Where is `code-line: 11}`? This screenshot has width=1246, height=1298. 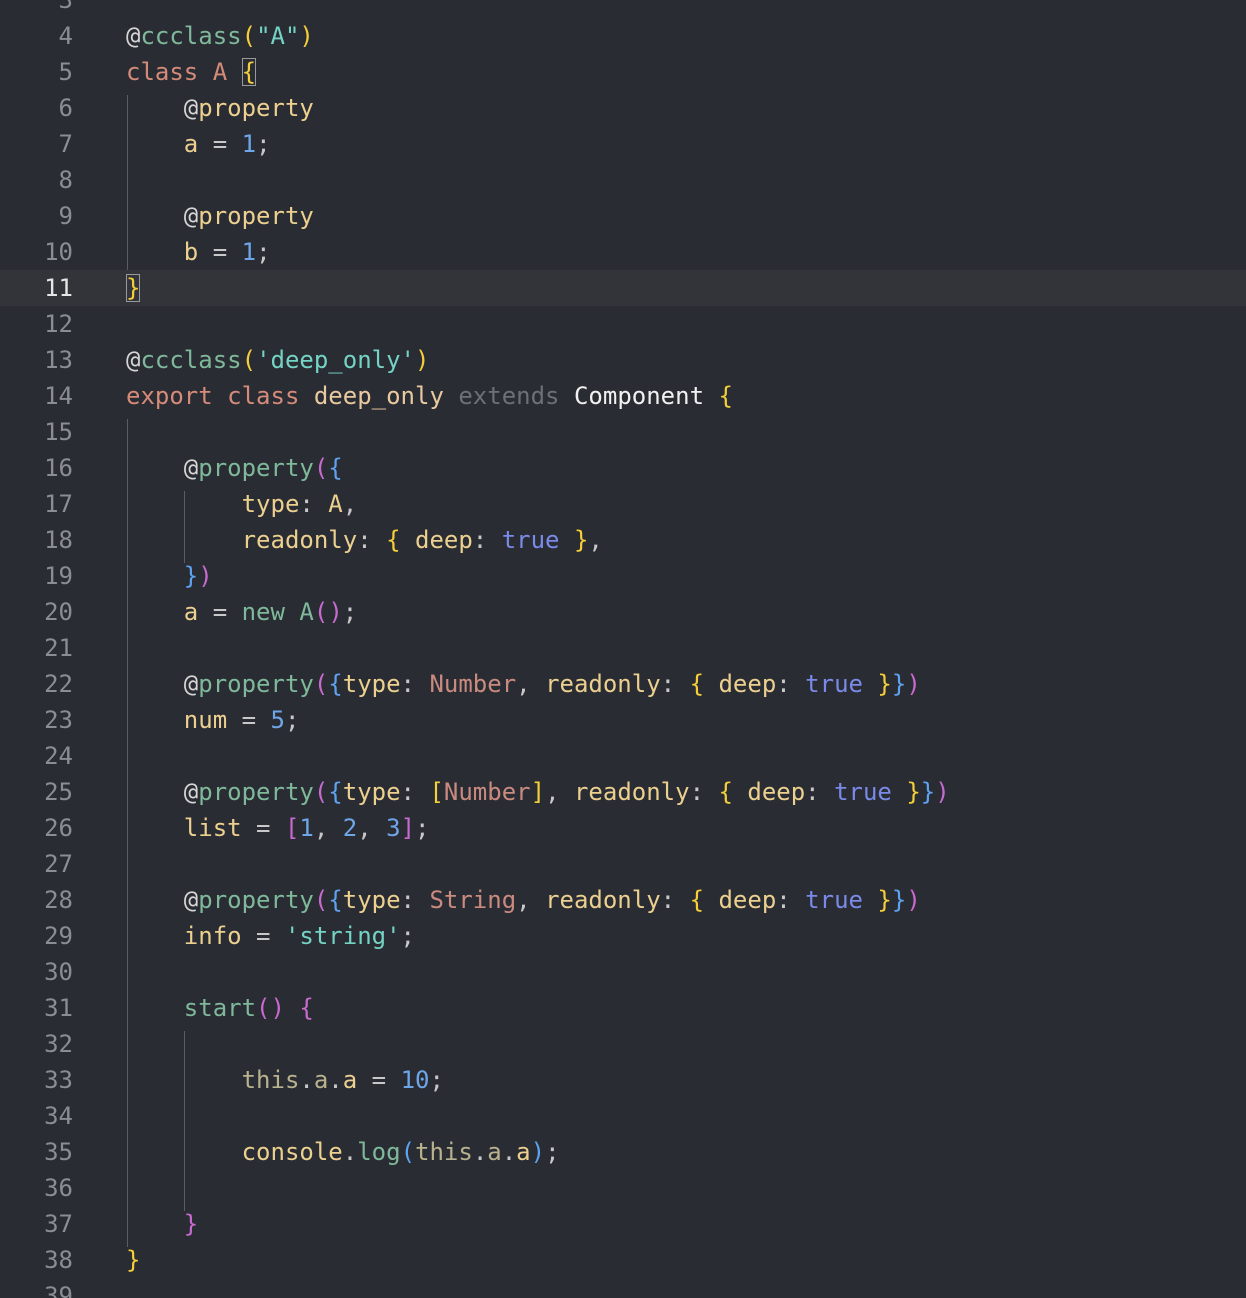
code-line: 11} is located at coordinates (623, 288).